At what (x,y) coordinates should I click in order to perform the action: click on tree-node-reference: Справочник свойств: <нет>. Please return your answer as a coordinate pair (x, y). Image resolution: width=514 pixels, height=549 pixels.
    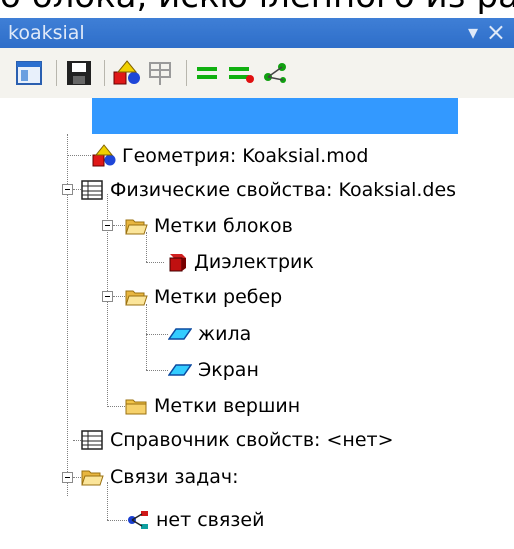
    Looking at the image, I should click on (237, 440).